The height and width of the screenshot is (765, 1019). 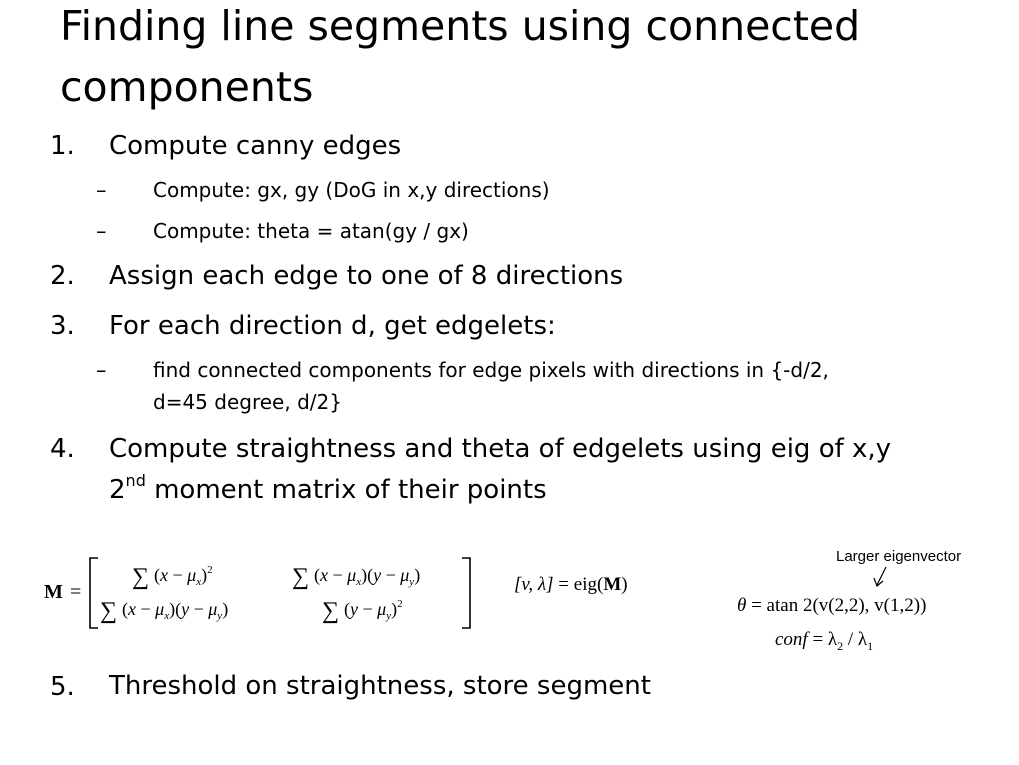 I want to click on step-text-4-prefix: 2, so click(x=117, y=490).